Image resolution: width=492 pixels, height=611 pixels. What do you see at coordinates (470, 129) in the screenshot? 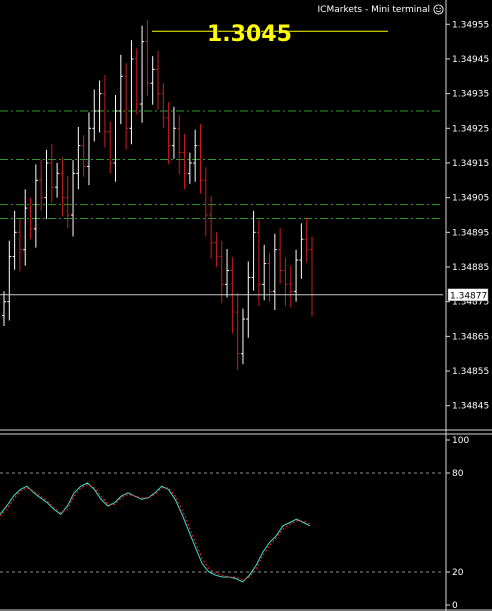
I see `price-tick-label: 1.34925` at bounding box center [470, 129].